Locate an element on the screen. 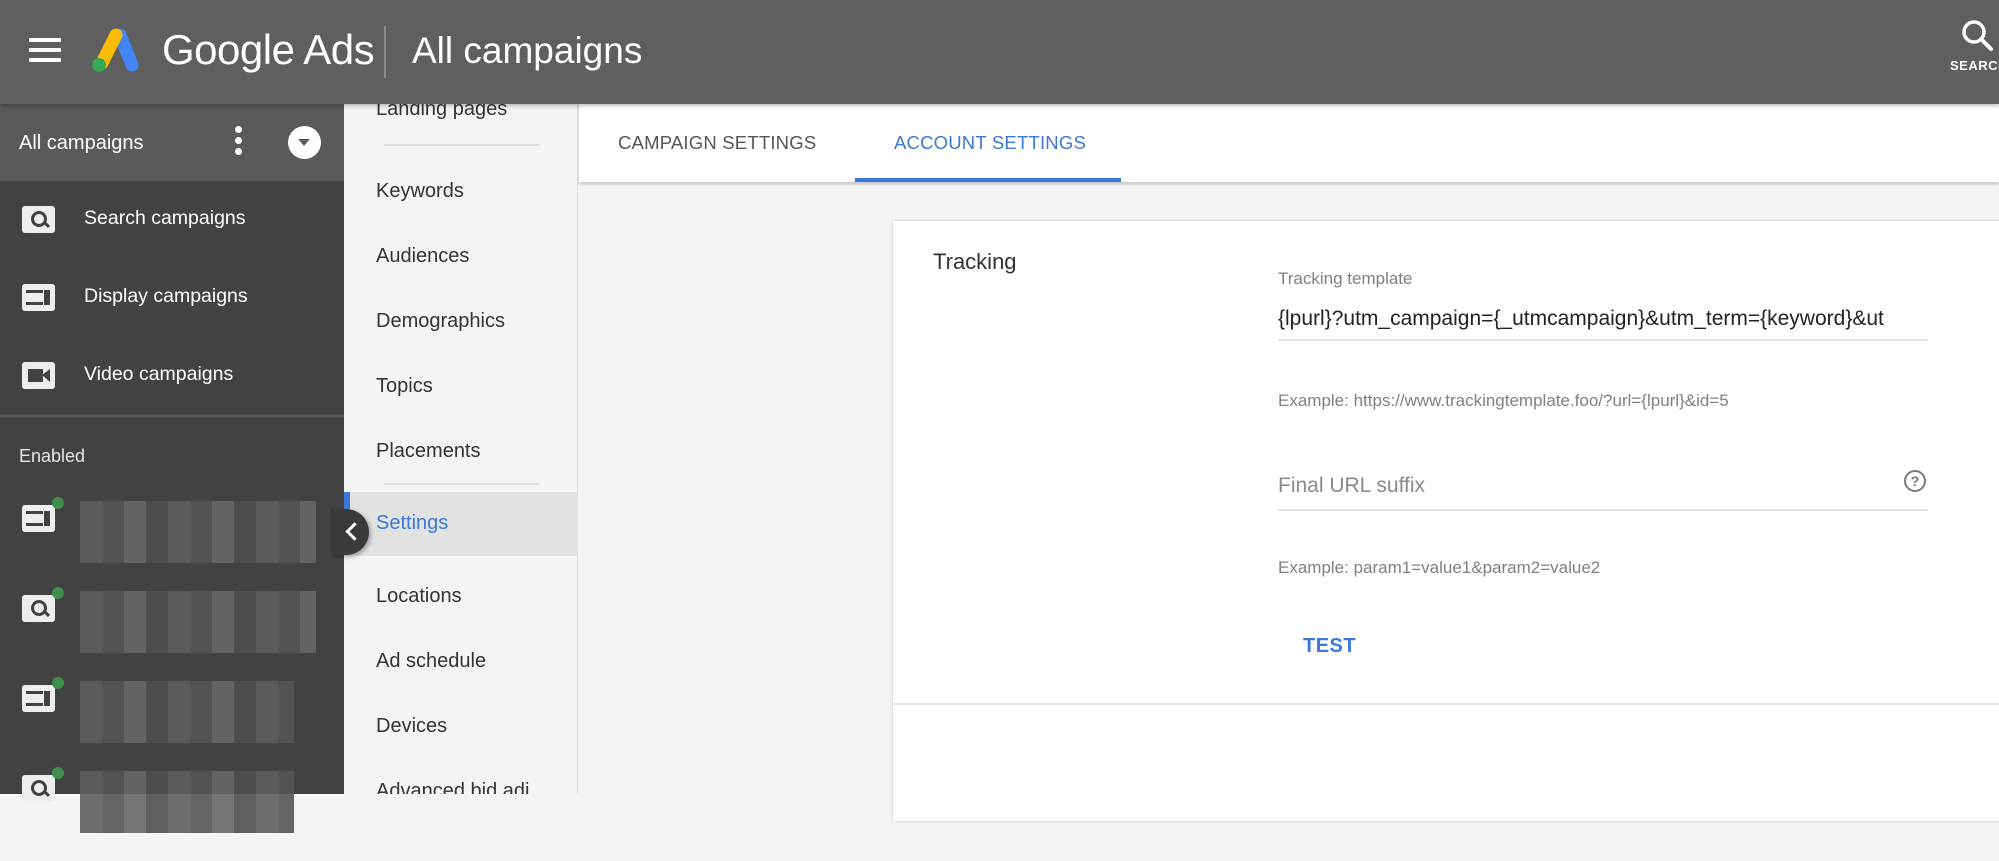 The width and height of the screenshot is (1999, 861). page-menu-item-ad-schedule: Ad schedule is located at coordinates (460, 662).